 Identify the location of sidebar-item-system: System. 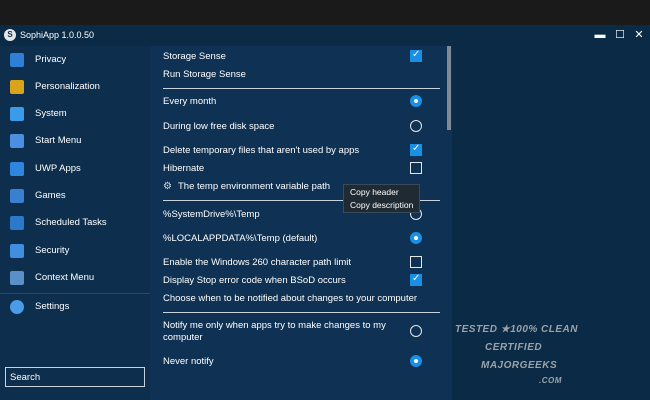
(75, 114).